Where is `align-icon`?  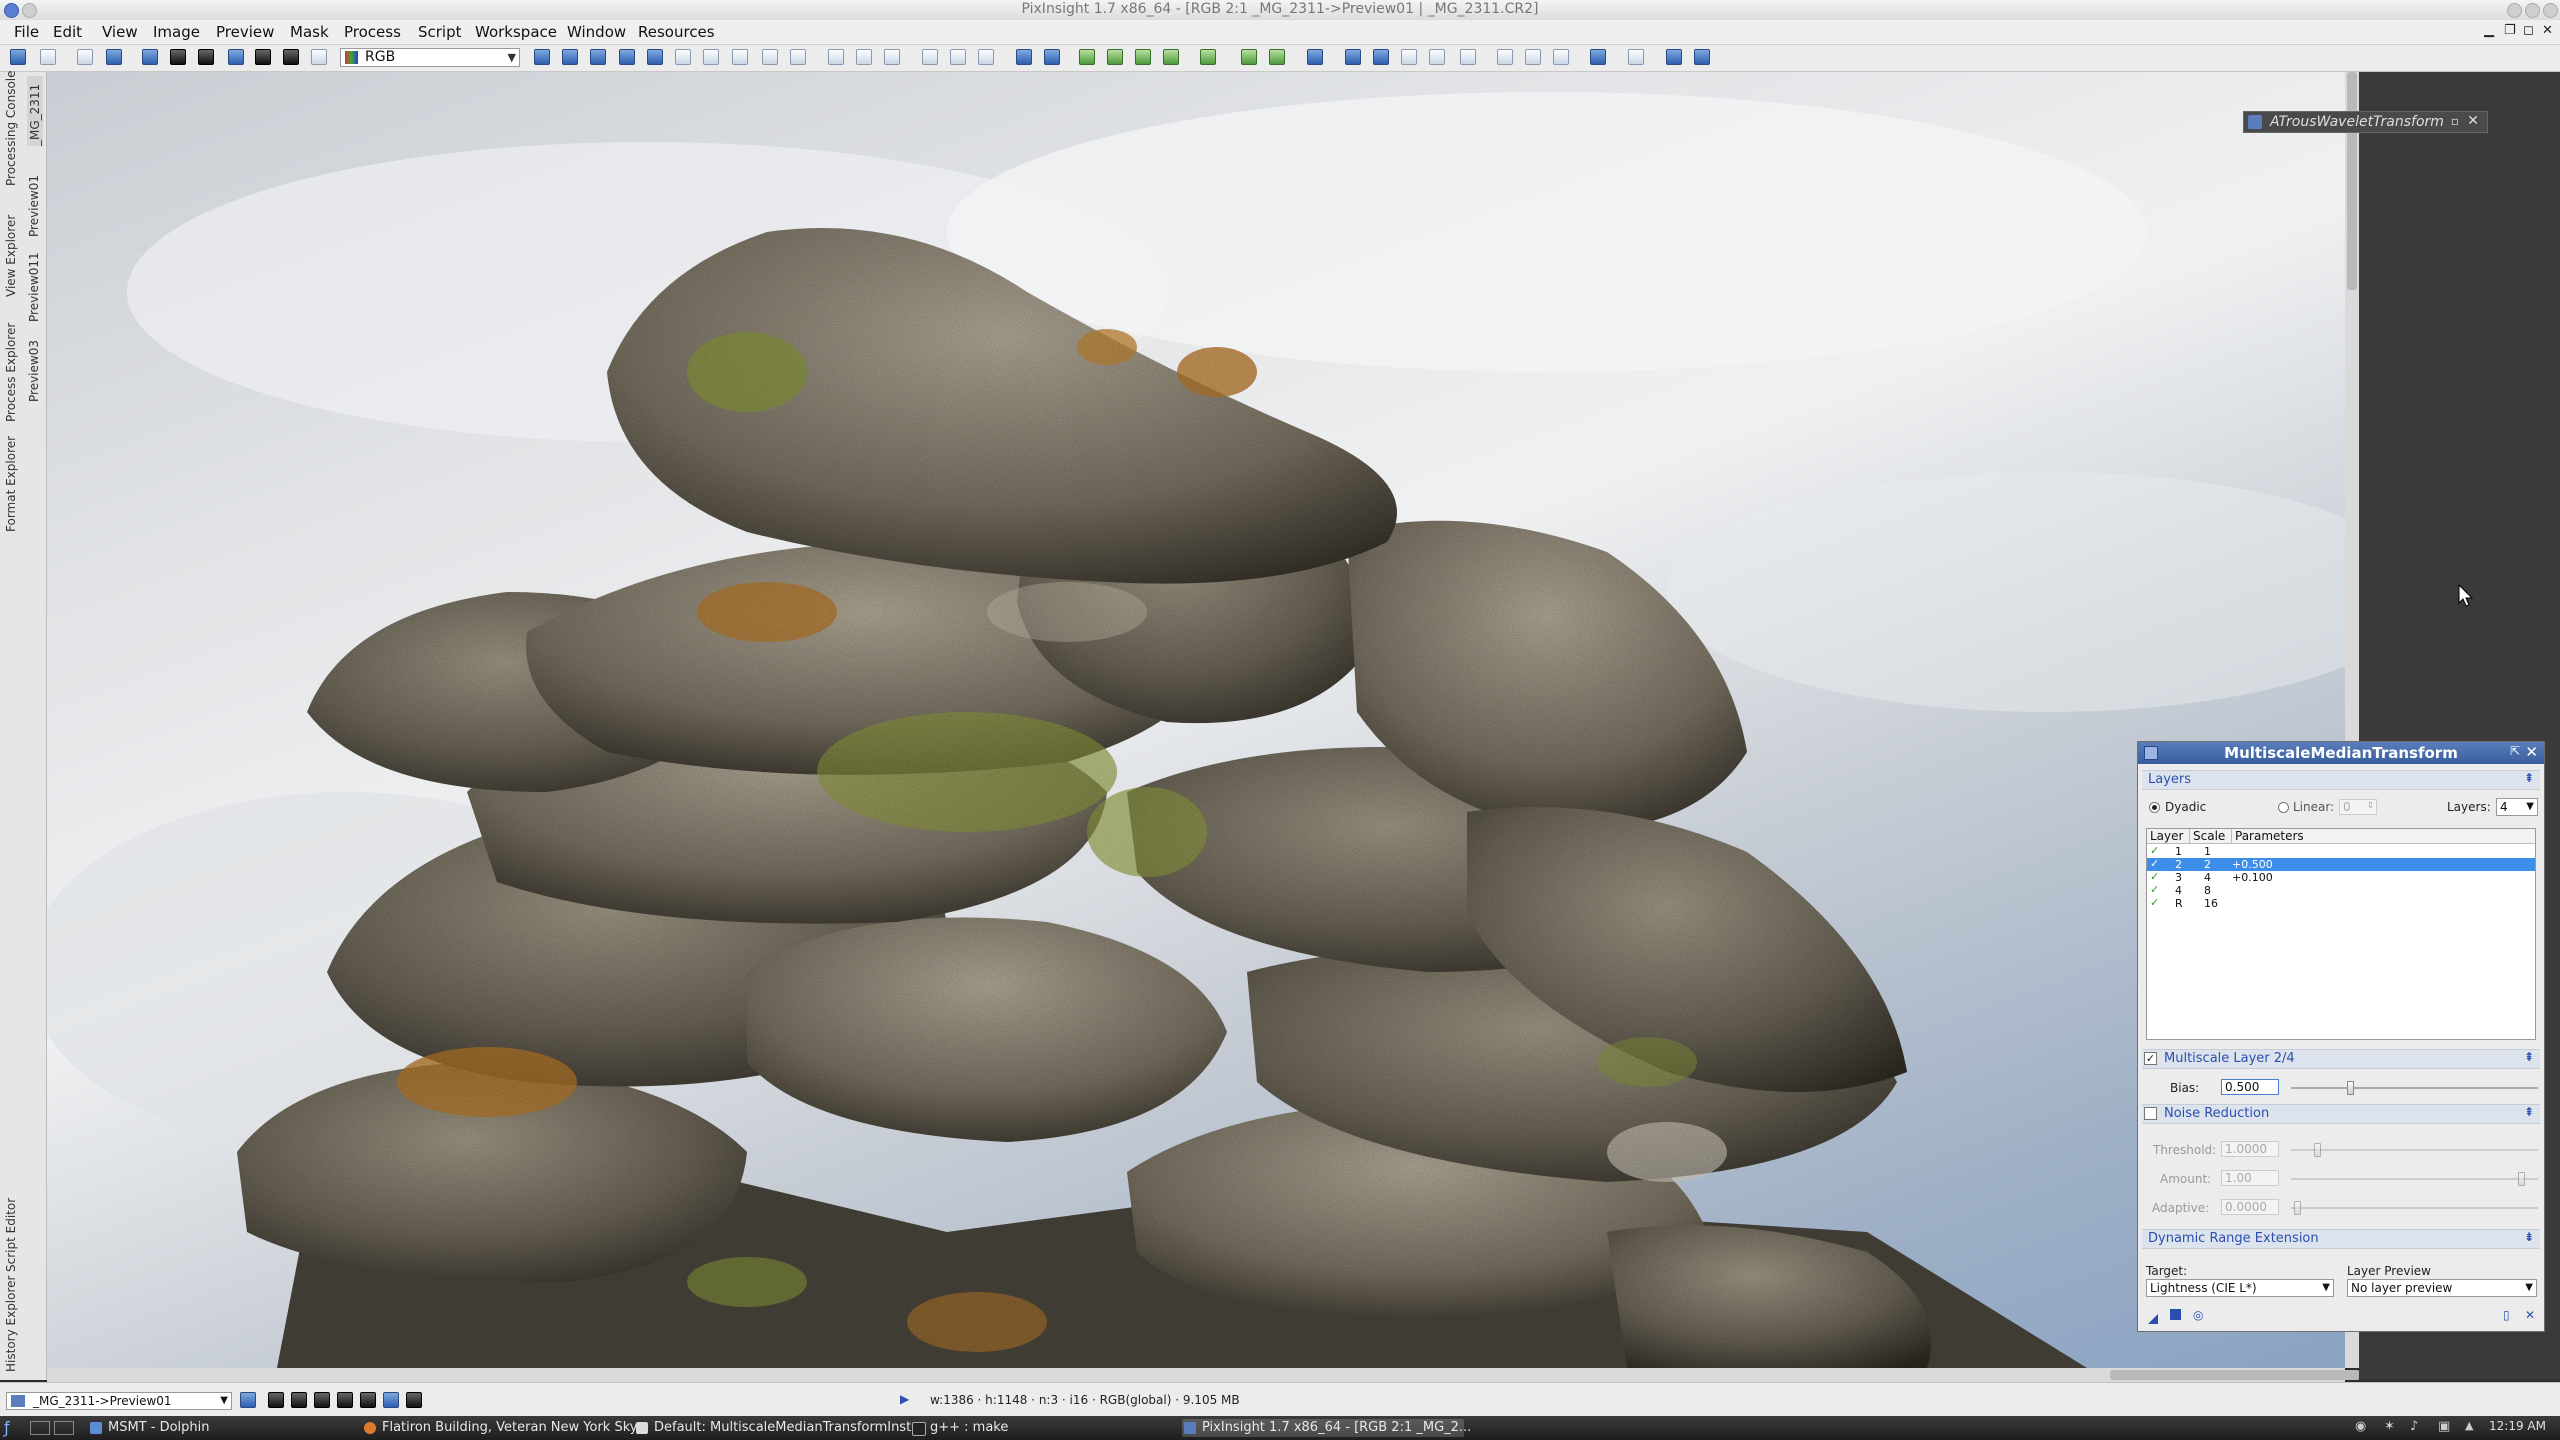
align-icon is located at coordinates (1505, 57).